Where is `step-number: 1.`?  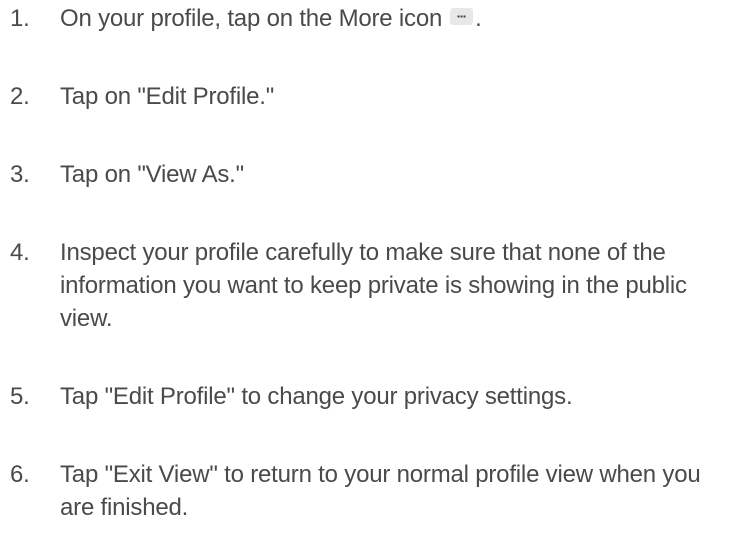 step-number: 1. is located at coordinates (20, 18).